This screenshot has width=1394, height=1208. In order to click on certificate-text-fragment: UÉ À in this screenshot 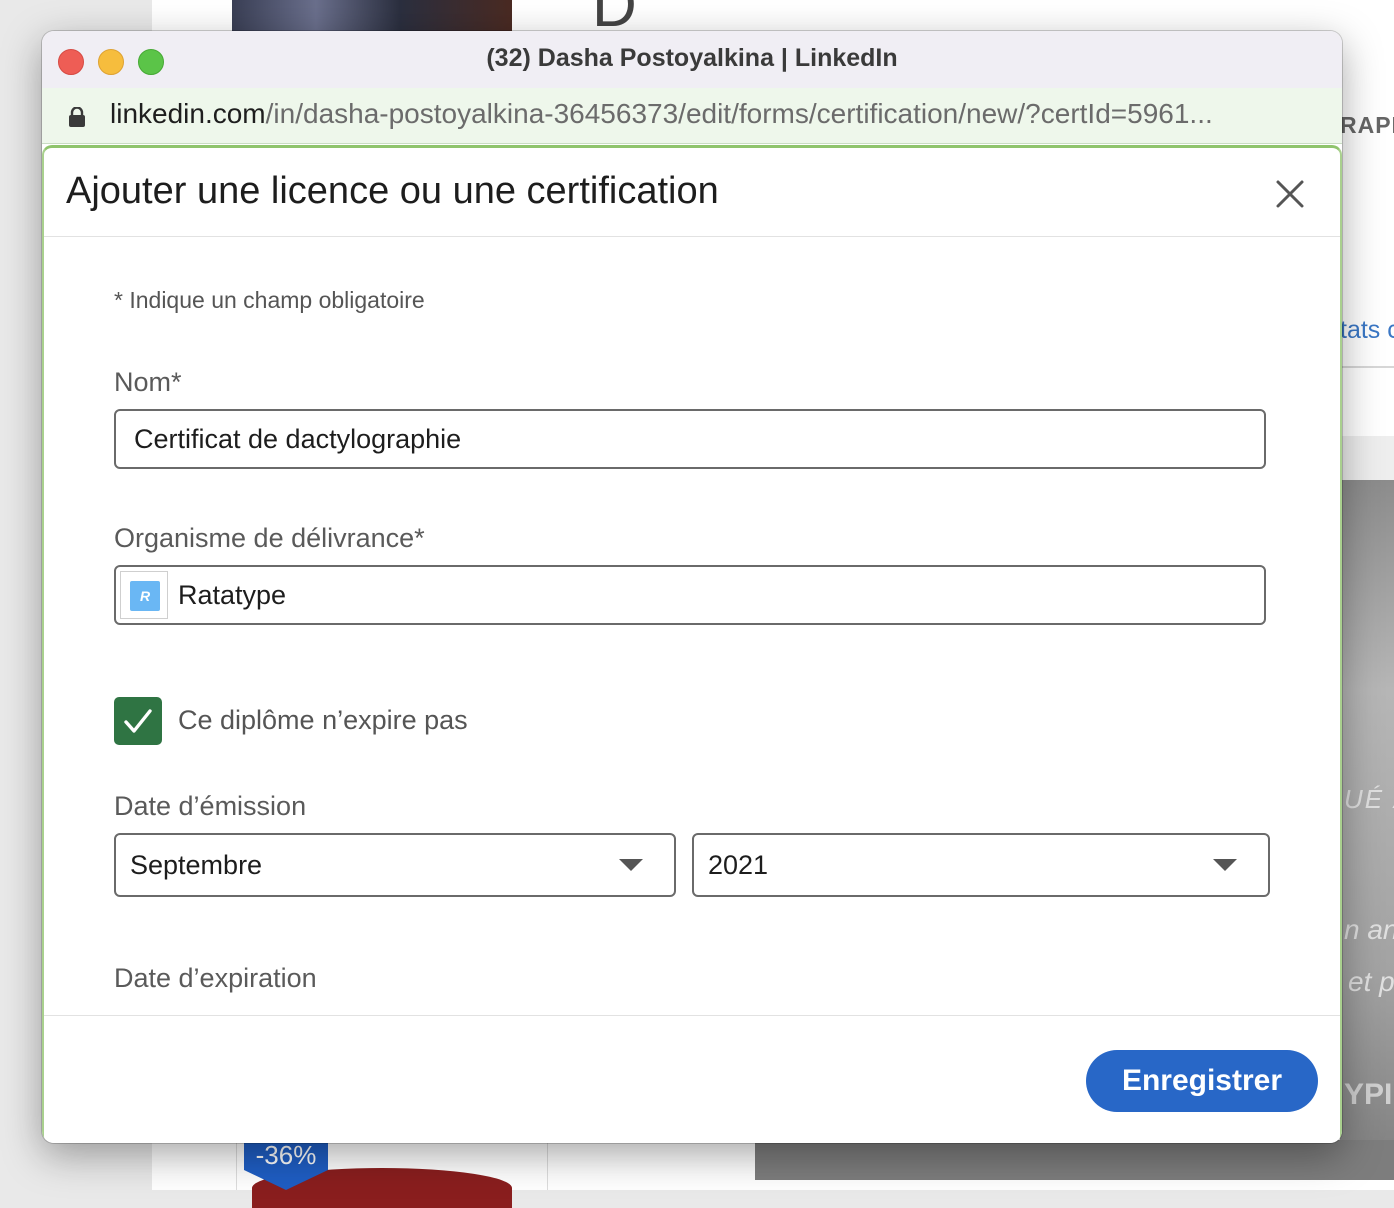, I will do `click(1369, 799)`.